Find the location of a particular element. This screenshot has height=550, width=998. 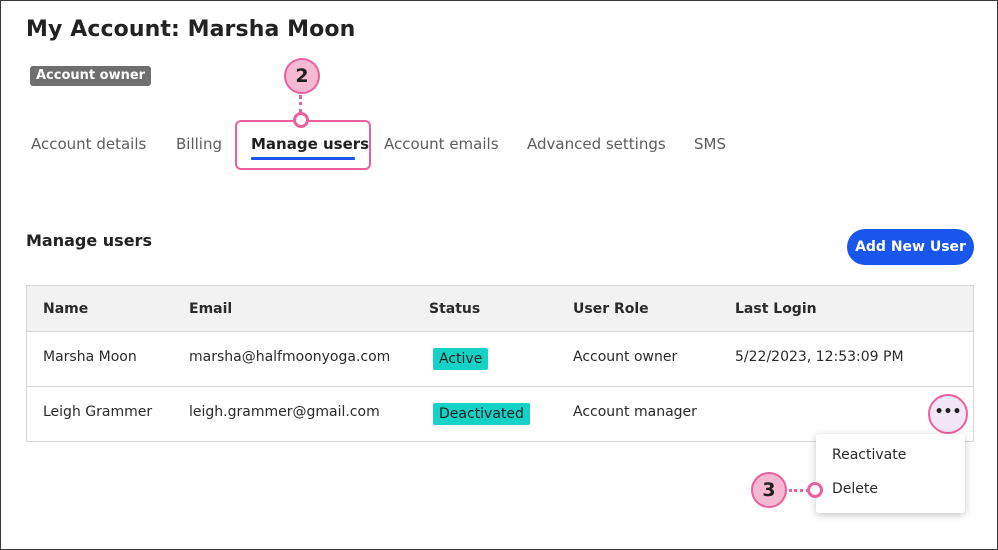

status-badge: Active is located at coordinates (461, 359).